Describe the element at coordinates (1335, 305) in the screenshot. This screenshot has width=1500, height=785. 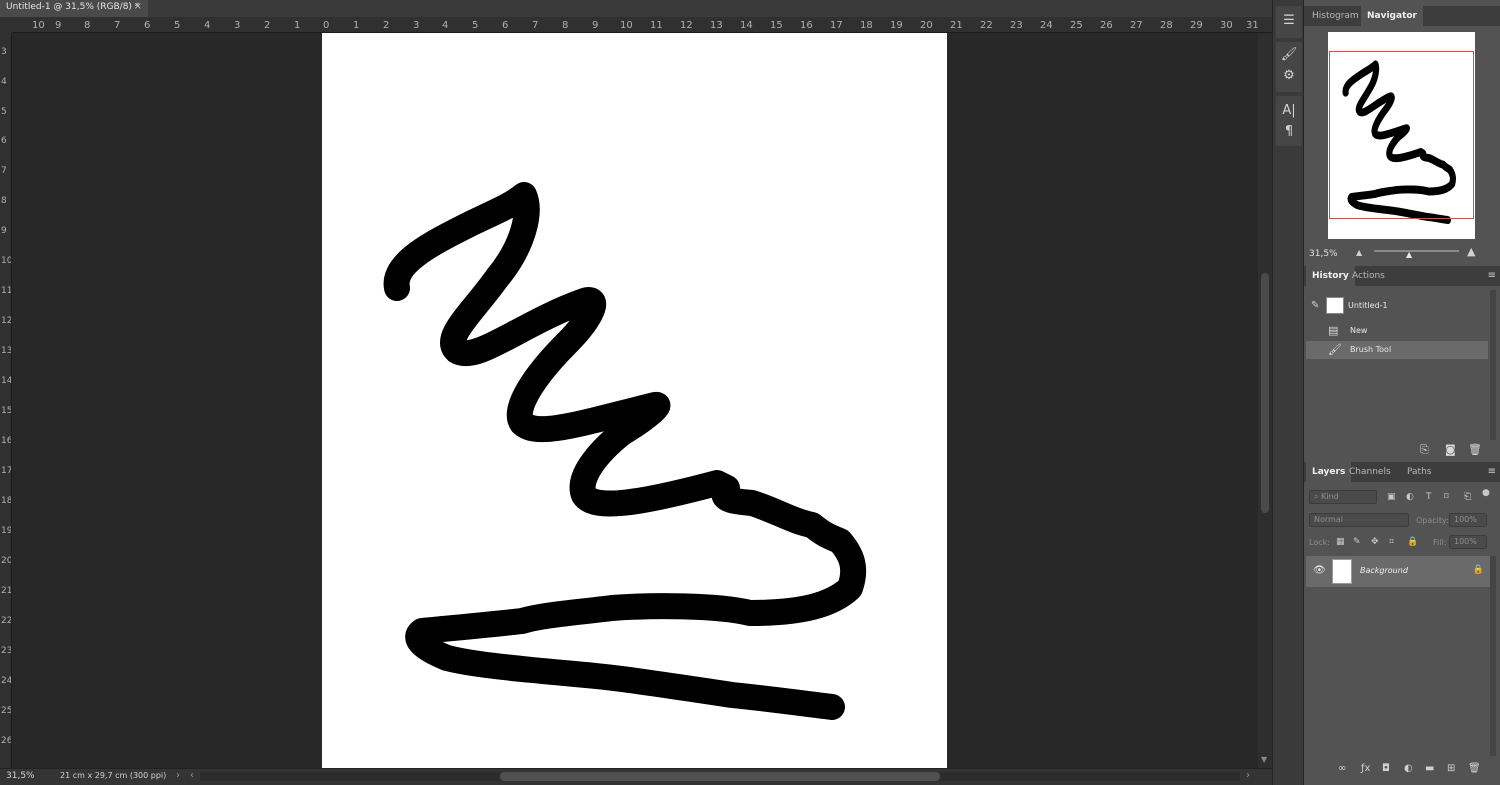
I see `history-snapshot-thumbnail` at that location.